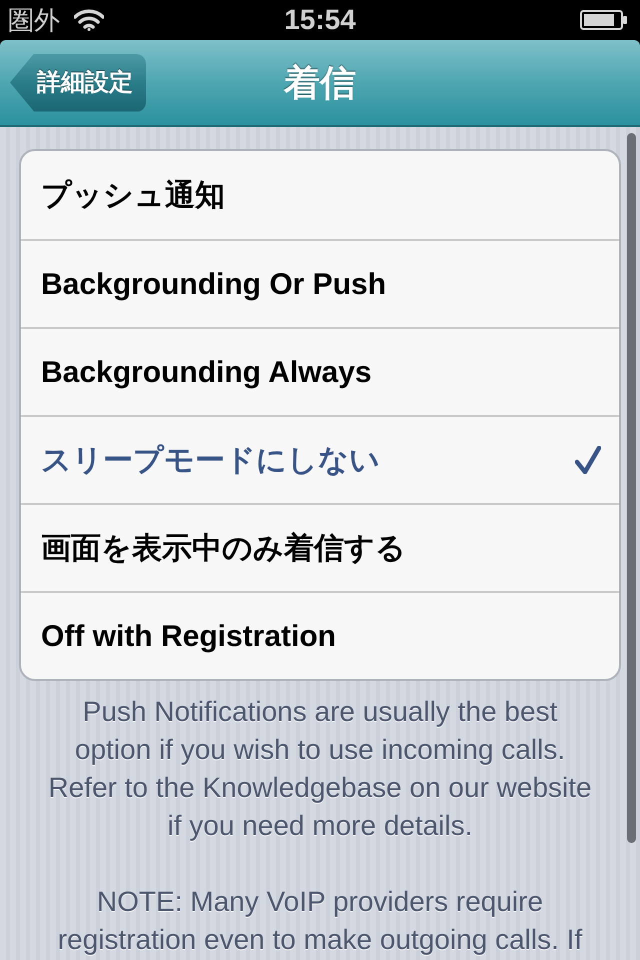 This screenshot has height=960, width=640. What do you see at coordinates (320, 371) in the screenshot?
I see `option-row: Backgrounding Always` at bounding box center [320, 371].